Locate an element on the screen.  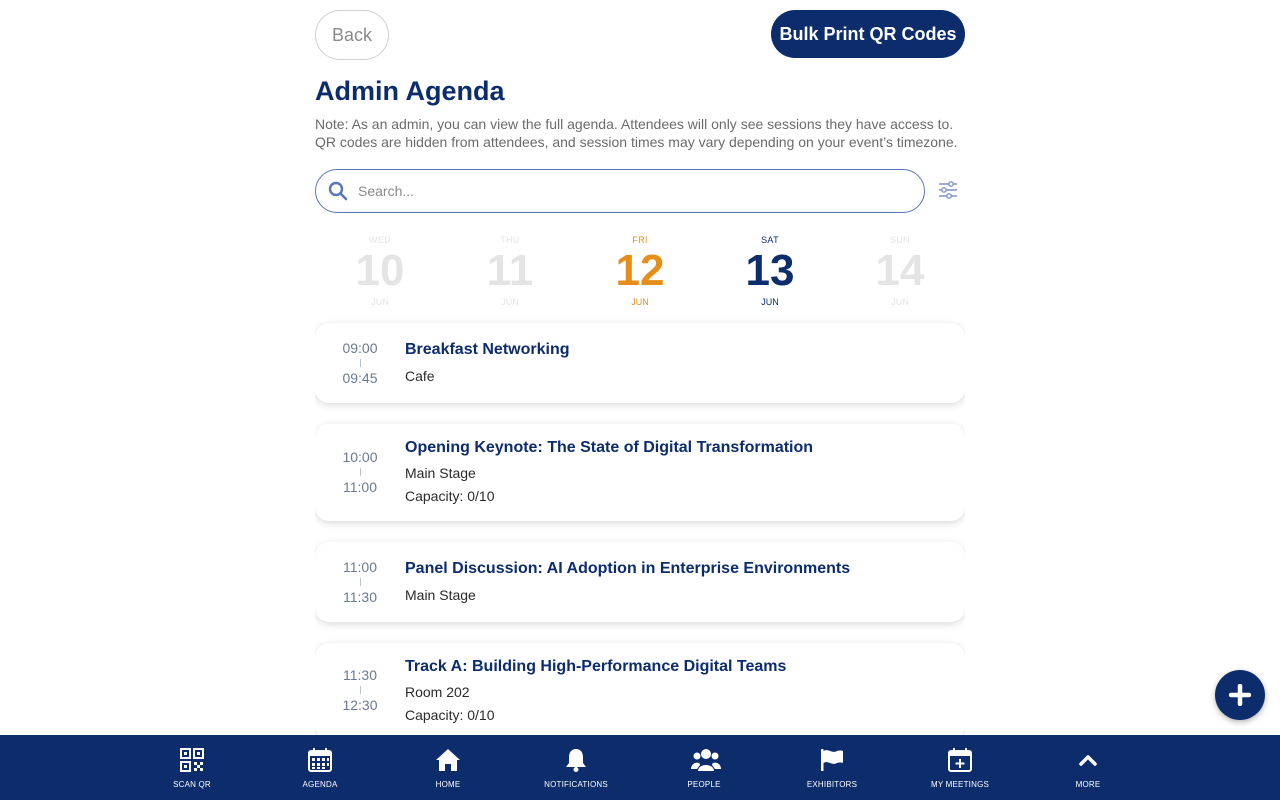
nav-label: HOME is located at coordinates (448, 784).